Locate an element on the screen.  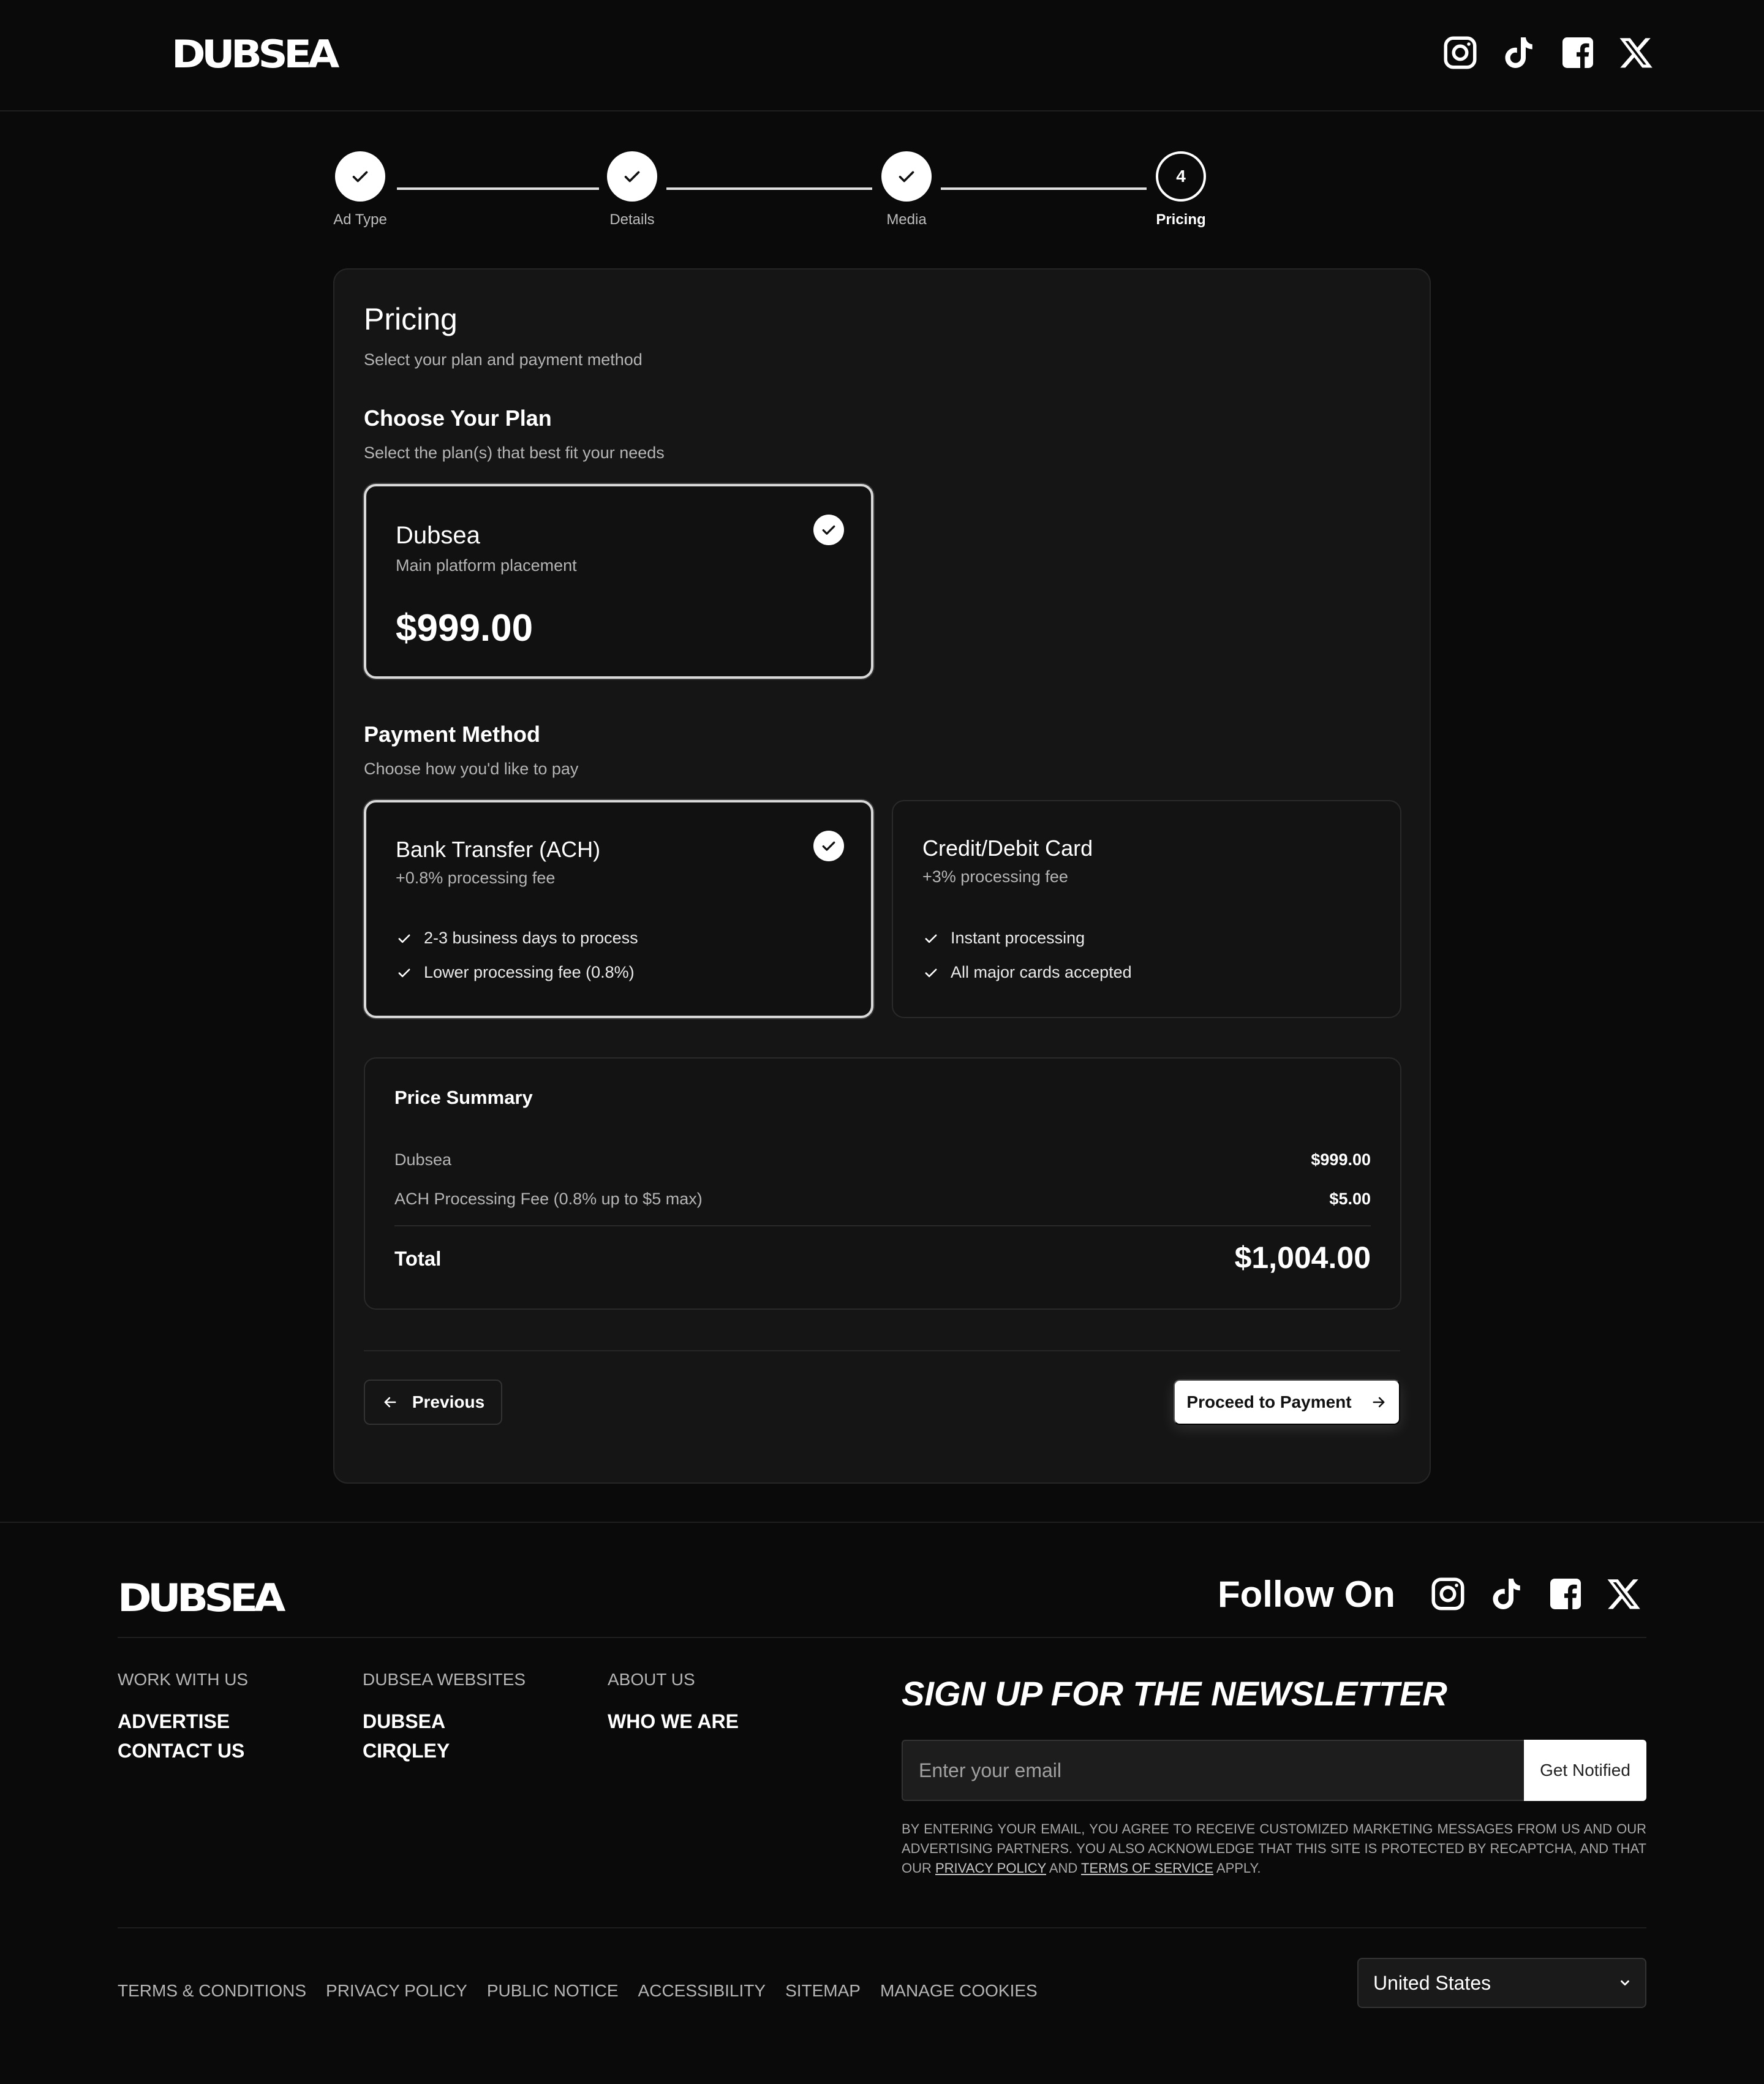
follow-on-label: Follow On is located at coordinates (1307, 1594).